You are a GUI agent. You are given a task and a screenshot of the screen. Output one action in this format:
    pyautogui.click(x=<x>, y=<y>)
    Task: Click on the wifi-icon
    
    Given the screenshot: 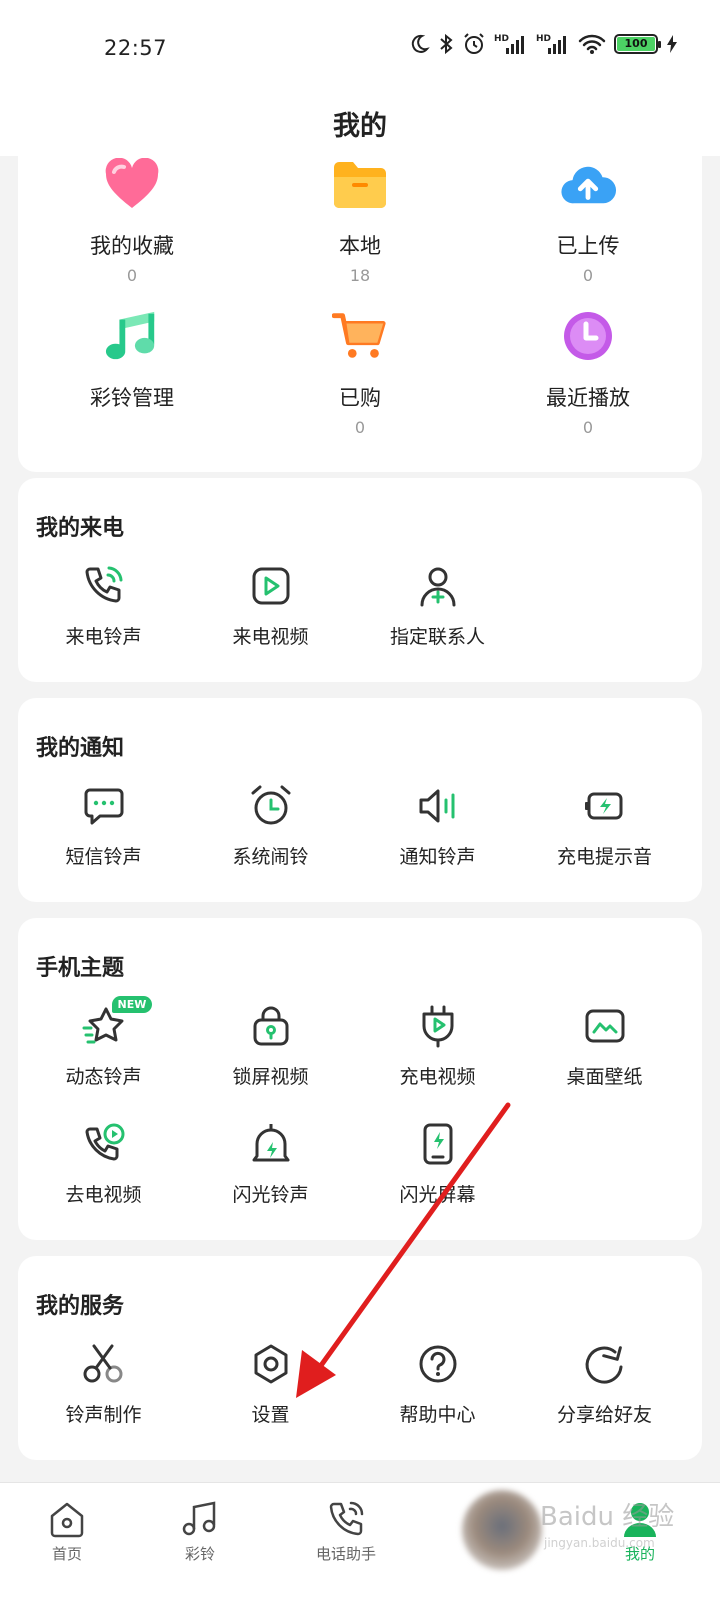 What is the action you would take?
    pyautogui.click(x=592, y=44)
    